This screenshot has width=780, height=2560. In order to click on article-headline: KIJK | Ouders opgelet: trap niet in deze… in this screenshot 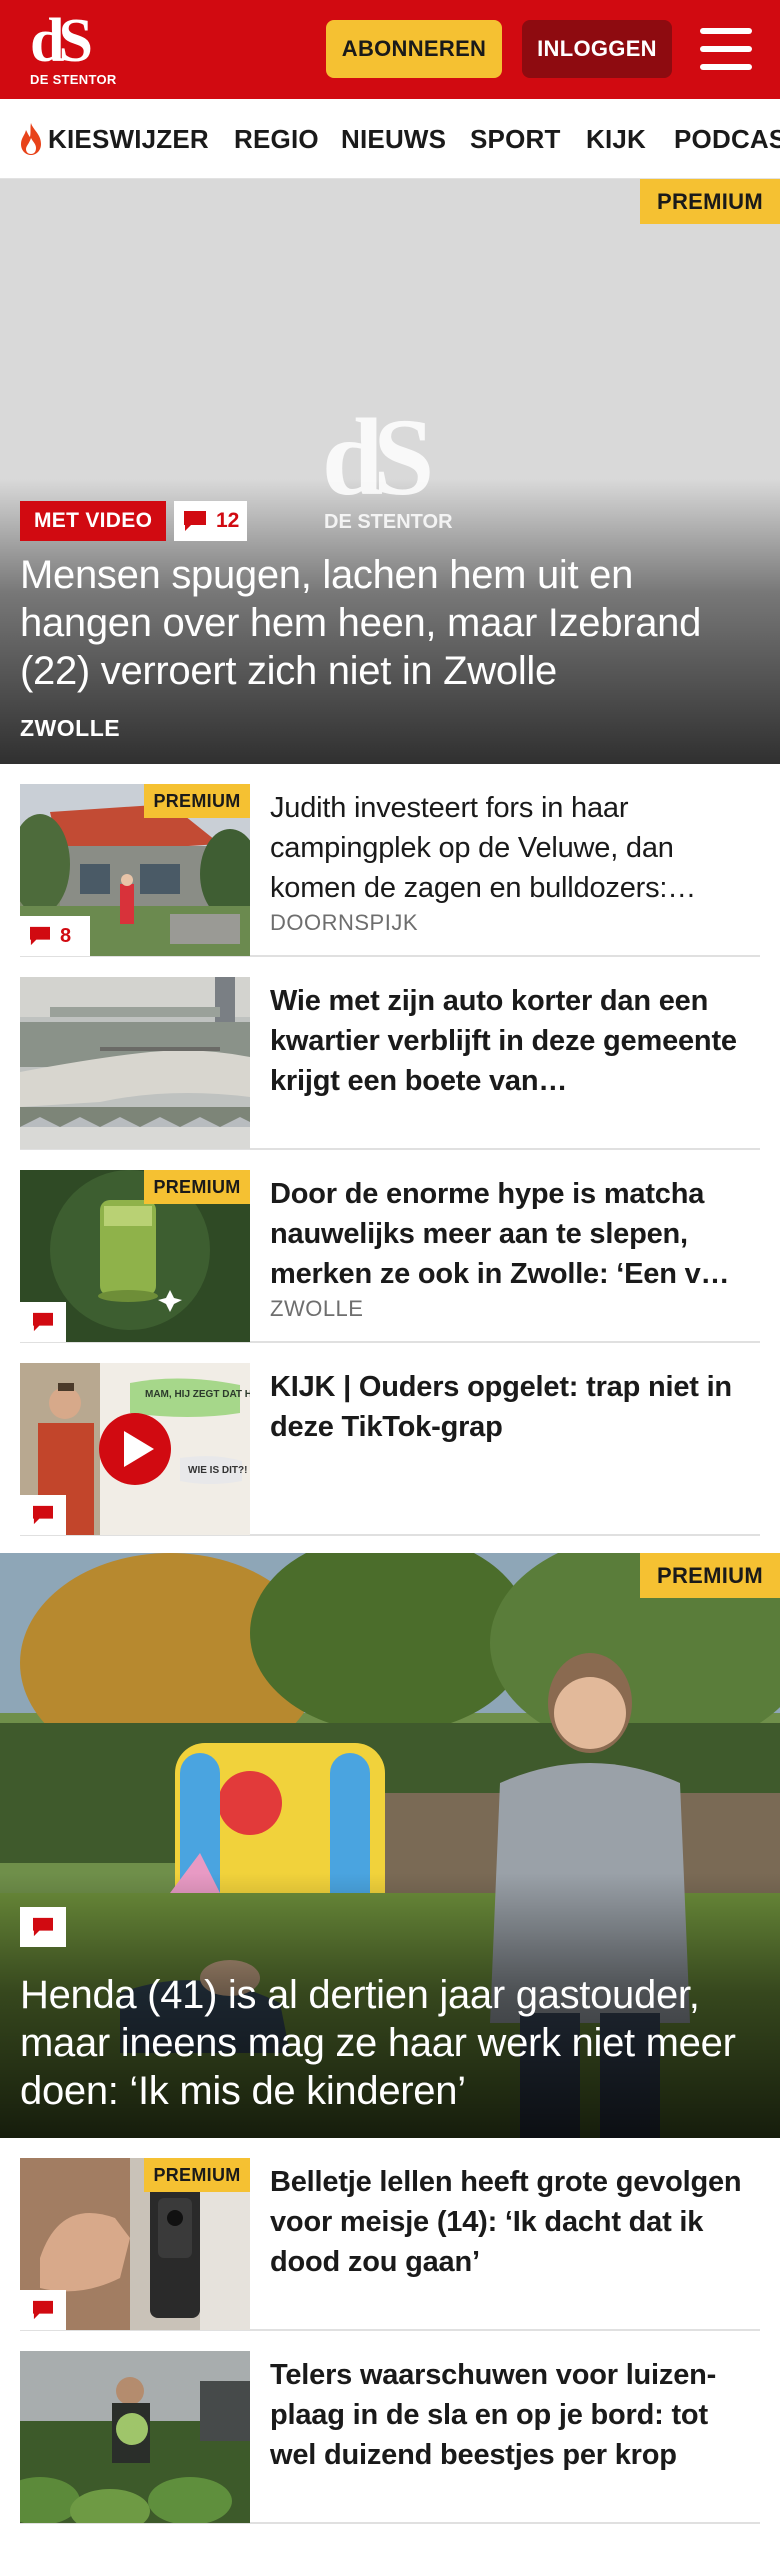, I will do `click(515, 1407)`.